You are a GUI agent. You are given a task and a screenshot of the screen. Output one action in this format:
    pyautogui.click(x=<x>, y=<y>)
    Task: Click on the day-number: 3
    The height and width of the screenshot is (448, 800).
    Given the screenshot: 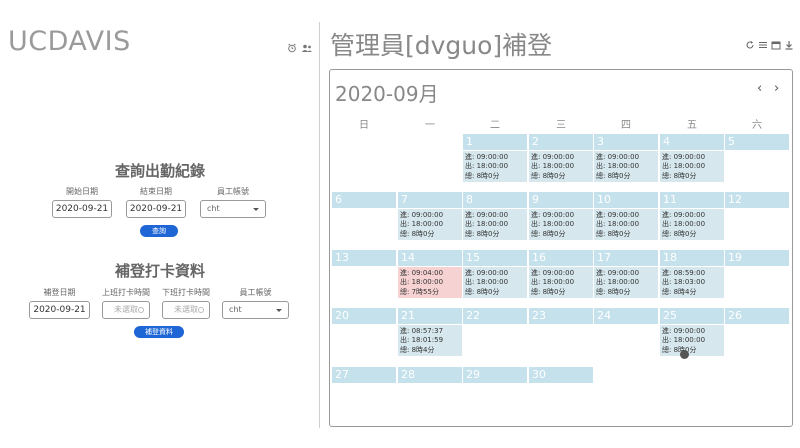 What is the action you would take?
    pyautogui.click(x=626, y=142)
    